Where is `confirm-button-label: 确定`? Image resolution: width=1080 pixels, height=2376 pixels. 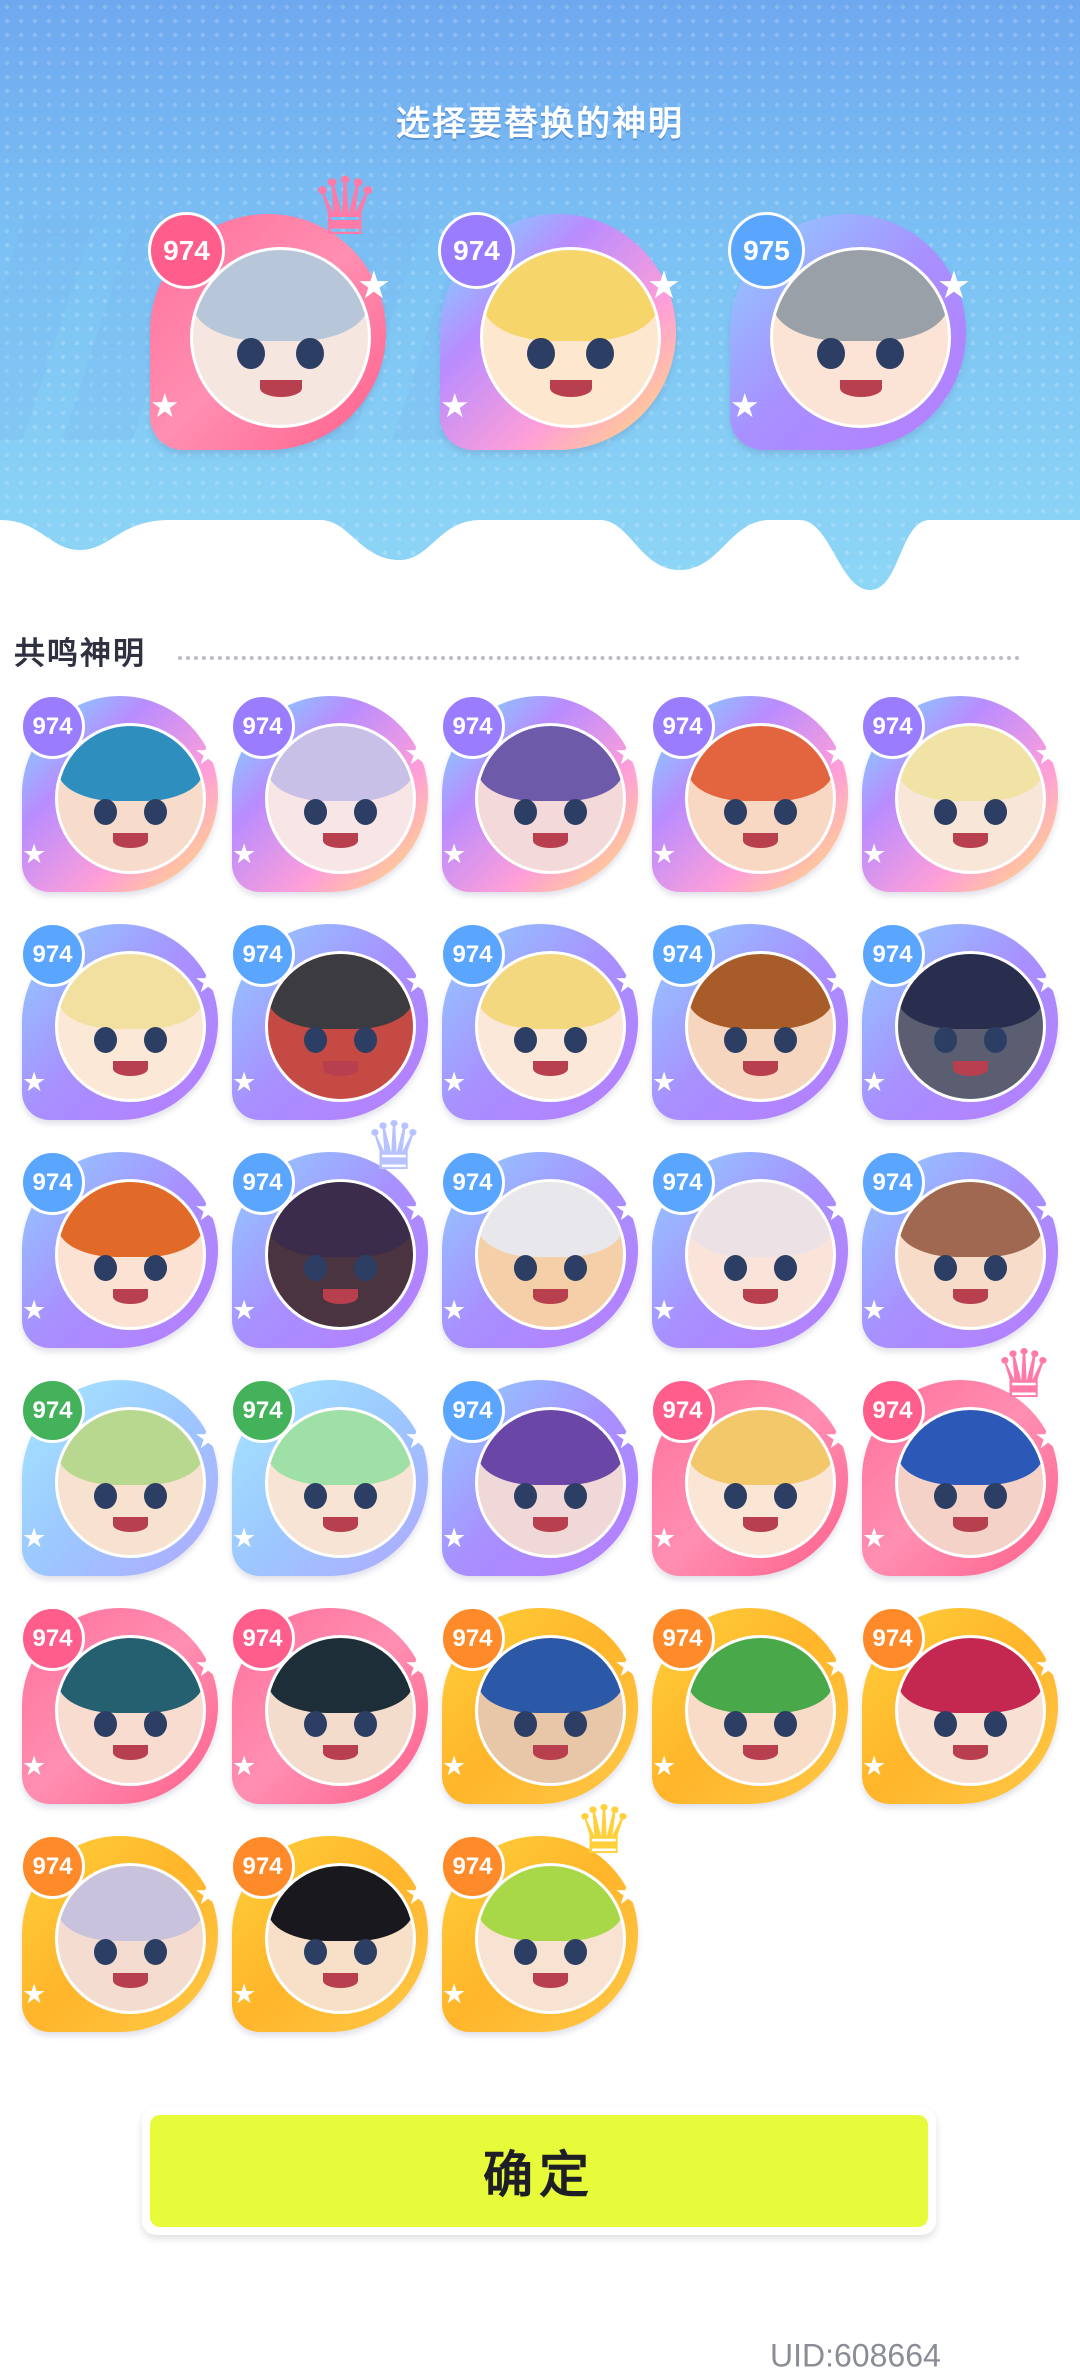
confirm-button-label: 确定 is located at coordinates (539, 2171).